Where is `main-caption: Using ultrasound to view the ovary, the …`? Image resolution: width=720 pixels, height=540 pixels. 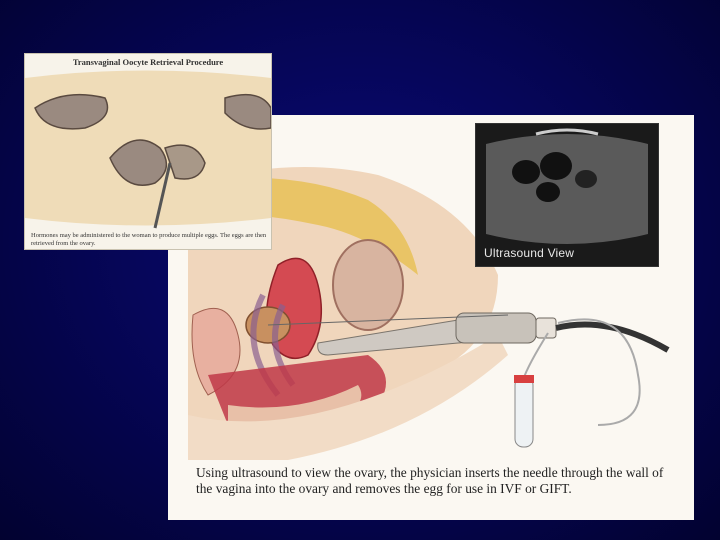 main-caption: Using ultrasound to view the ovary, the … is located at coordinates (430, 480).